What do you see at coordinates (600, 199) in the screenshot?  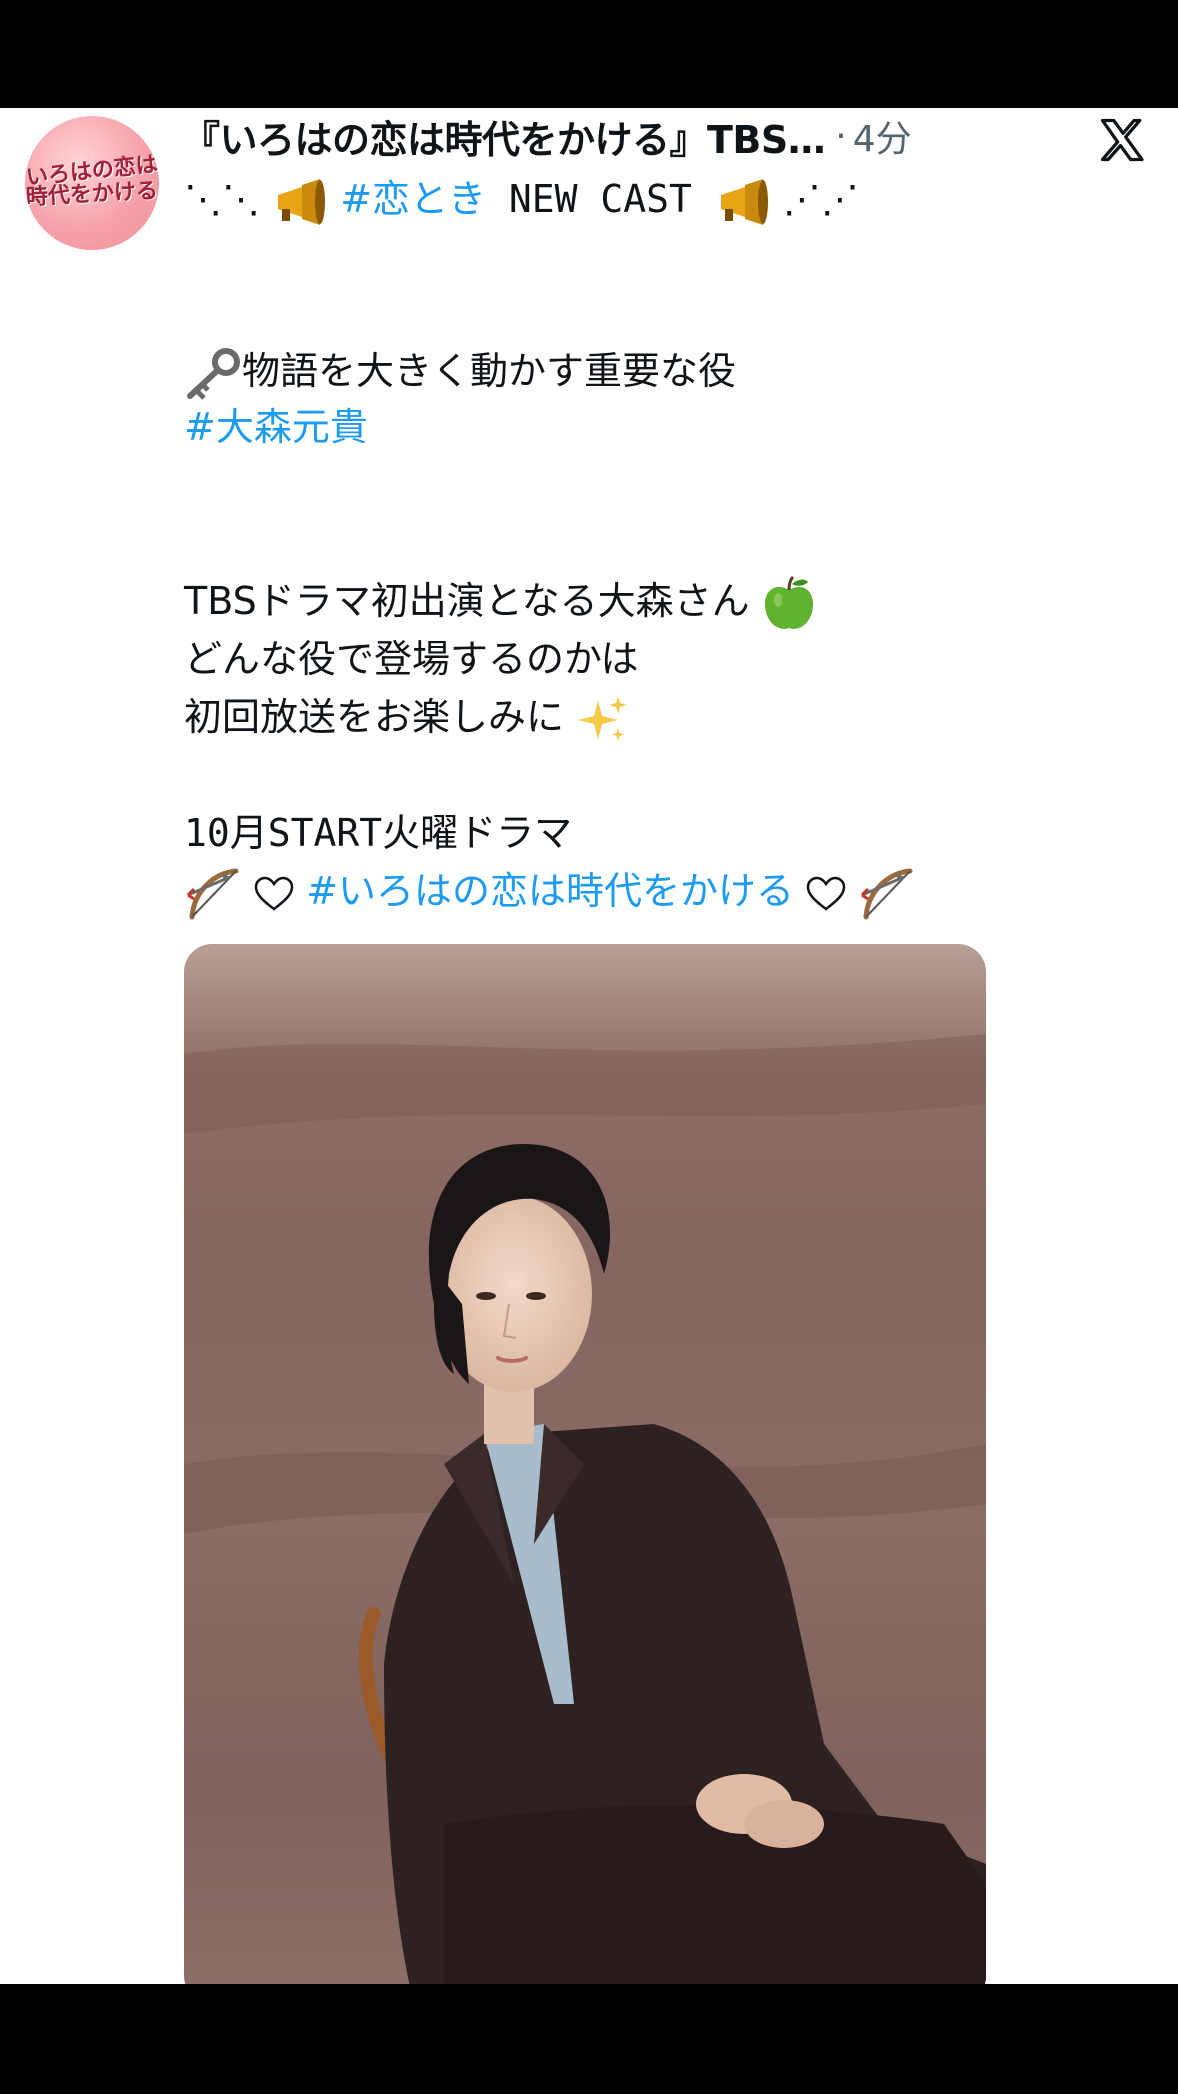 I see `new-cast-text: NEW CAST` at bounding box center [600, 199].